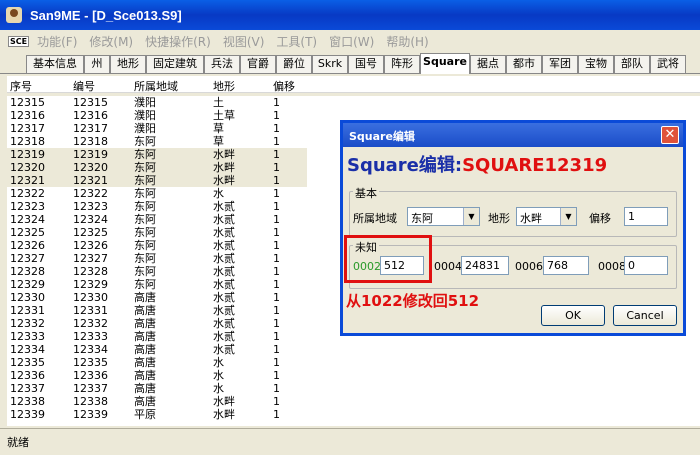 This screenshot has height=455, width=700. What do you see at coordinates (157, 245) in the screenshot?
I see `table-row: 12326 12326 东阿 水贰 1` at bounding box center [157, 245].